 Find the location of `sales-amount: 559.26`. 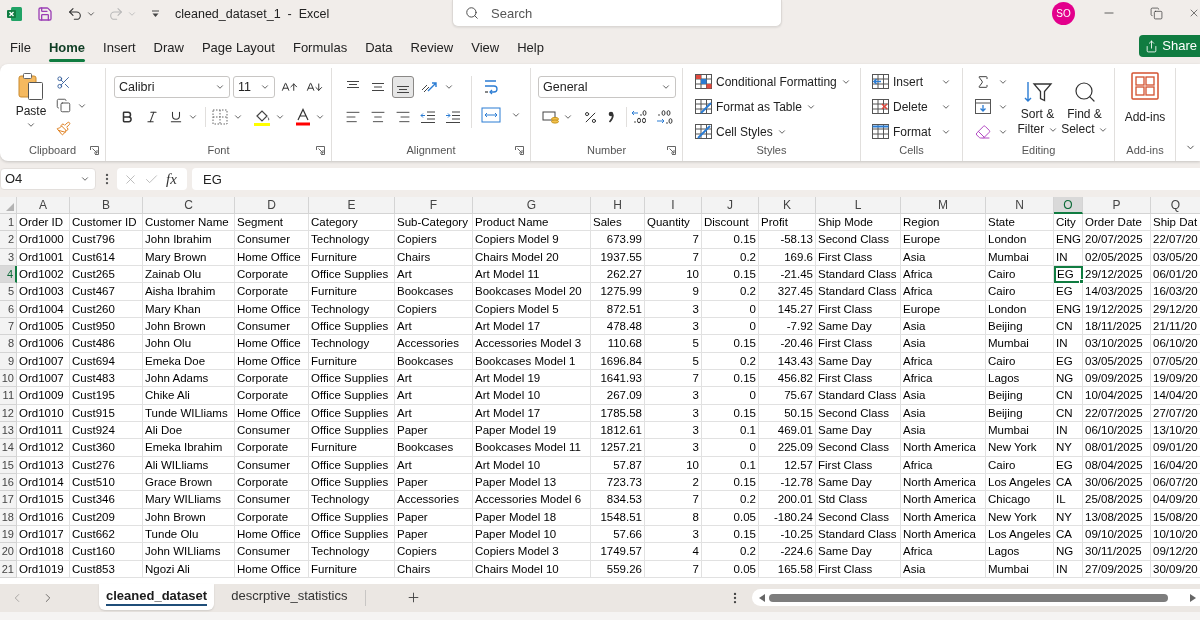

sales-amount: 559.26 is located at coordinates (618, 569).